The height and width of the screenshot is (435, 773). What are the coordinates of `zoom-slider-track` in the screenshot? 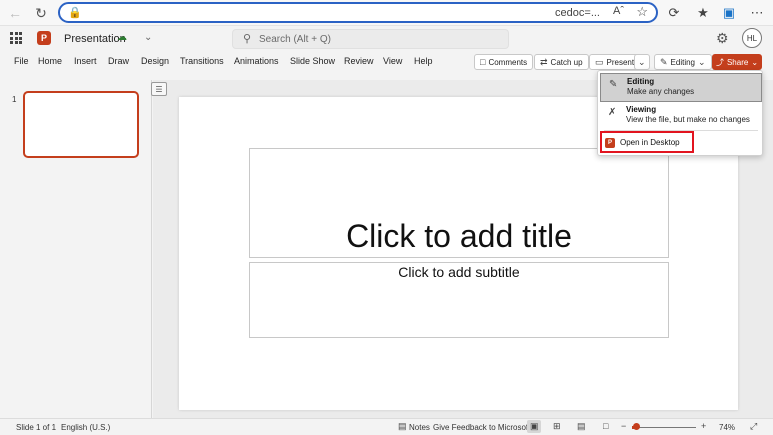 It's located at (664, 427).